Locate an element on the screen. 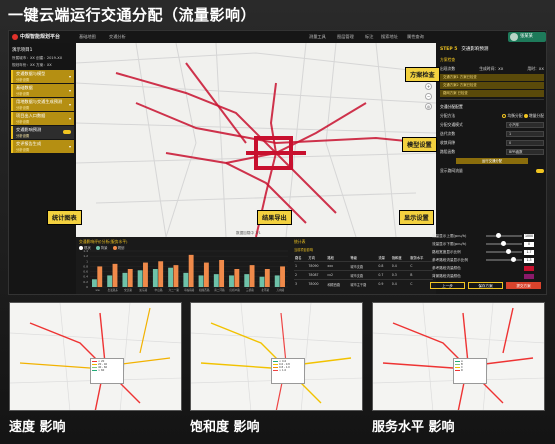 Image resolution: width=555 pixels, height=444 pixels. zoom-in-icon: + is located at coordinates (428, 86).